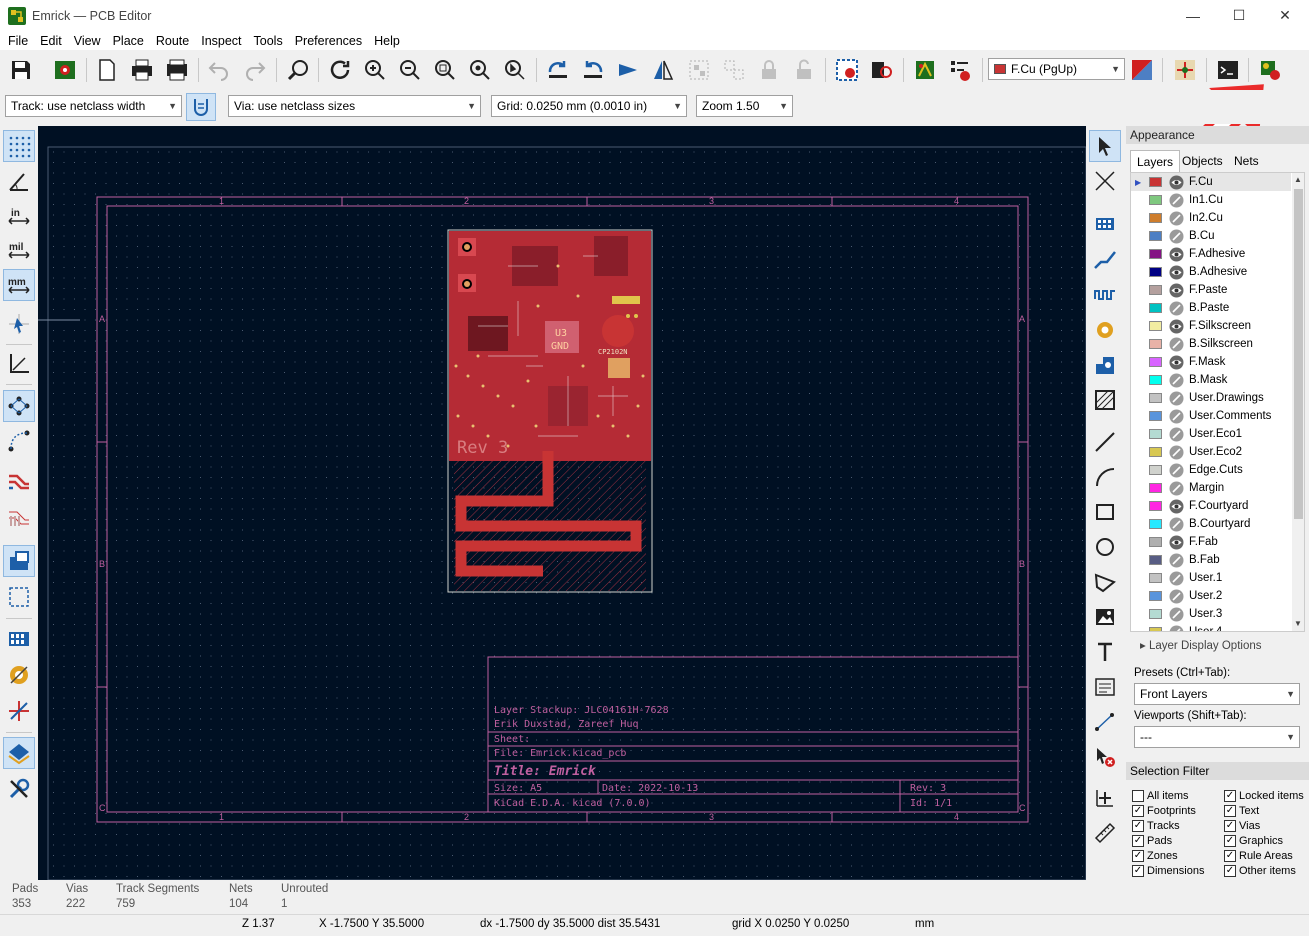 The height and width of the screenshot is (936, 1309). Describe the element at coordinates (1242, 825) in the screenshot. I see `filter-checkbox: ✓ Vias` at that location.